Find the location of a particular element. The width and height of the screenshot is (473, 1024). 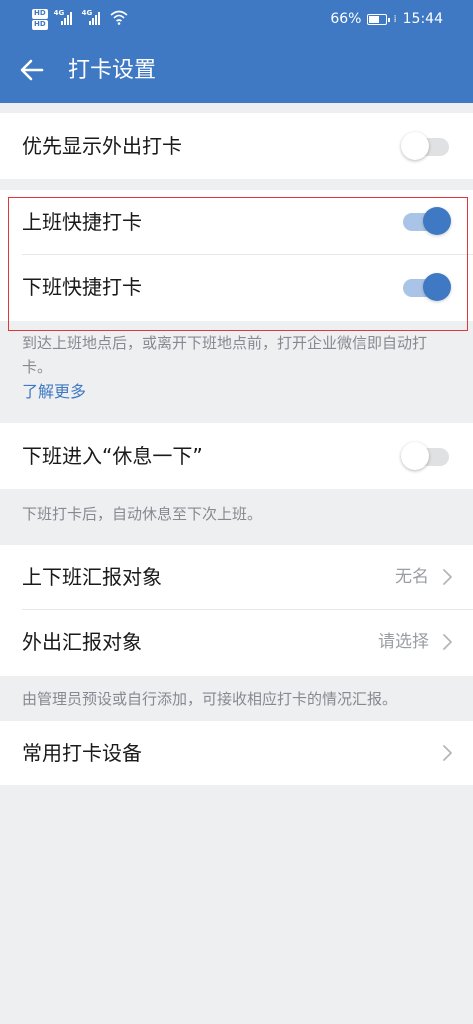

quick-clock-card: 上班快捷打卡 下班快捷打卡 is located at coordinates (236, 255).